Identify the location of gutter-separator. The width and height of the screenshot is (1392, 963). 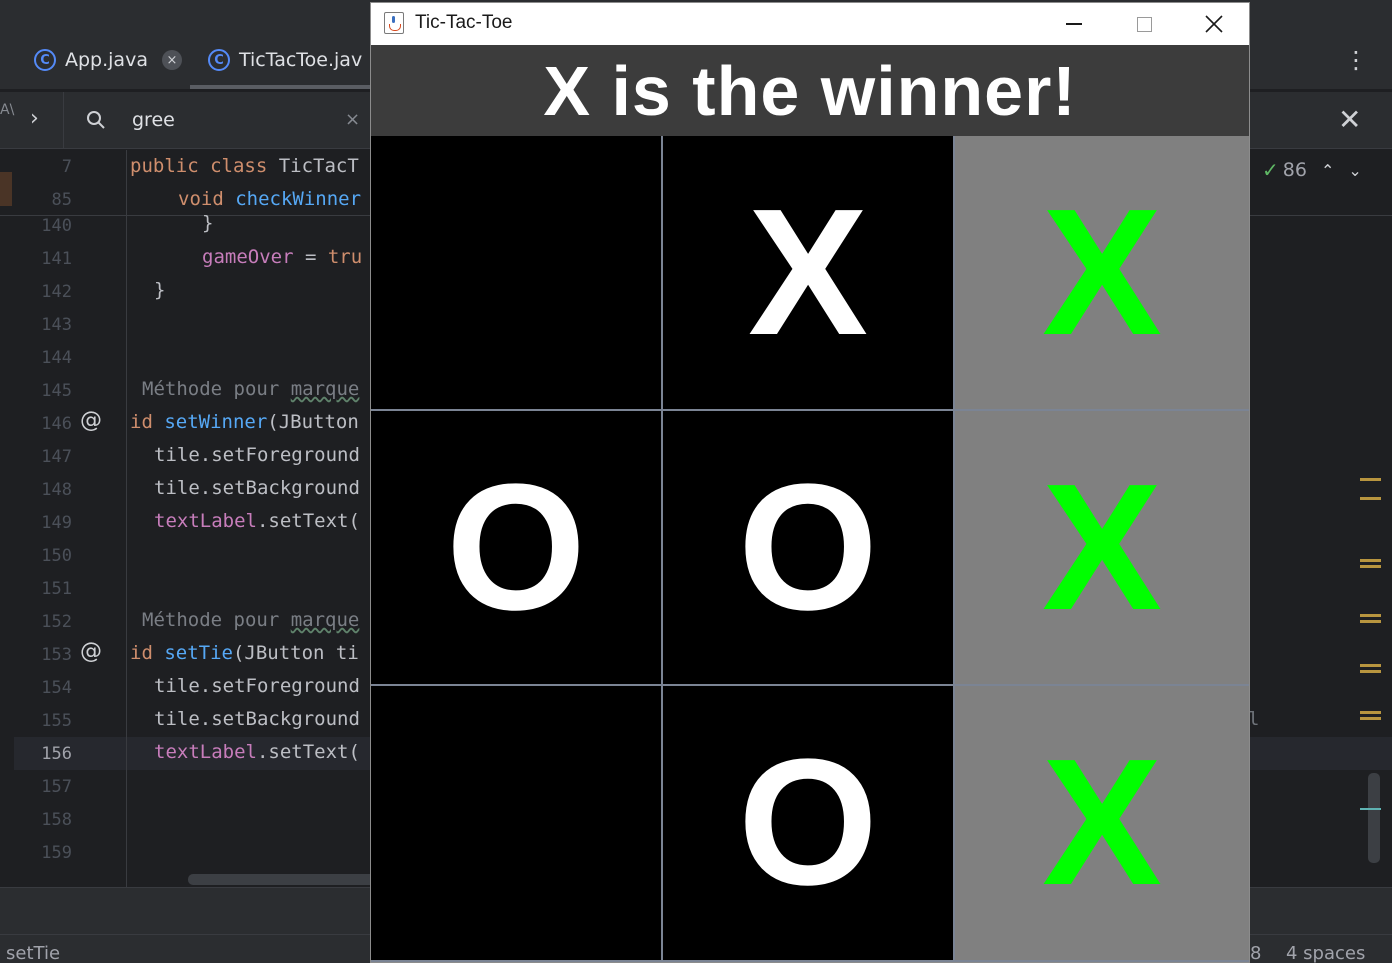
(126, 518).